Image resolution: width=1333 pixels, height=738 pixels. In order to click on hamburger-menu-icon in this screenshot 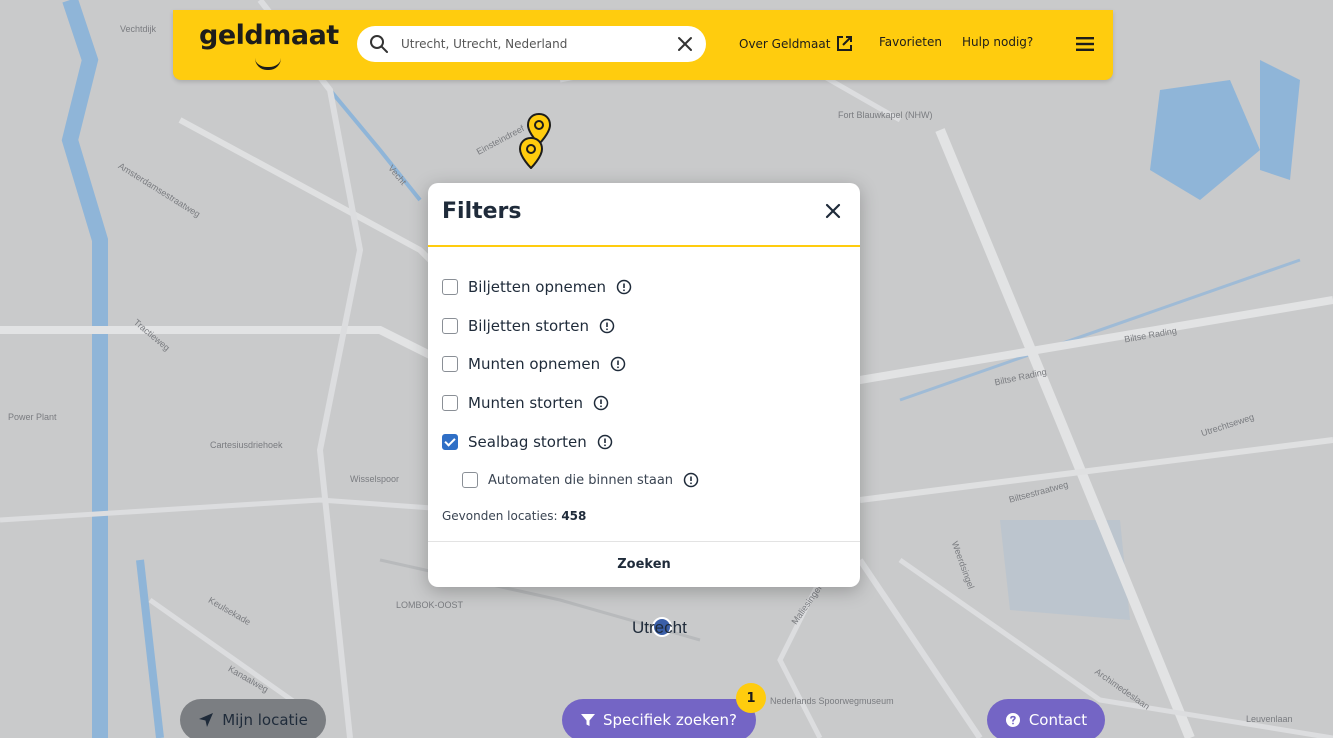, I will do `click(1085, 44)`.